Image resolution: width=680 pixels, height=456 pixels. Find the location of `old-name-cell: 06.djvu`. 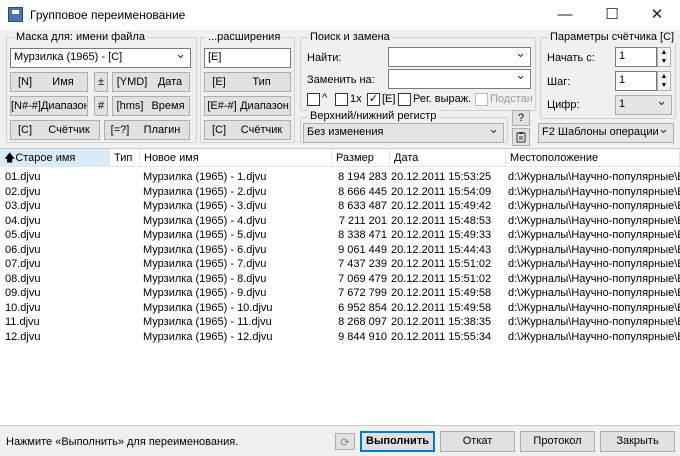

old-name-cell: 06.djvu is located at coordinates (23, 249).